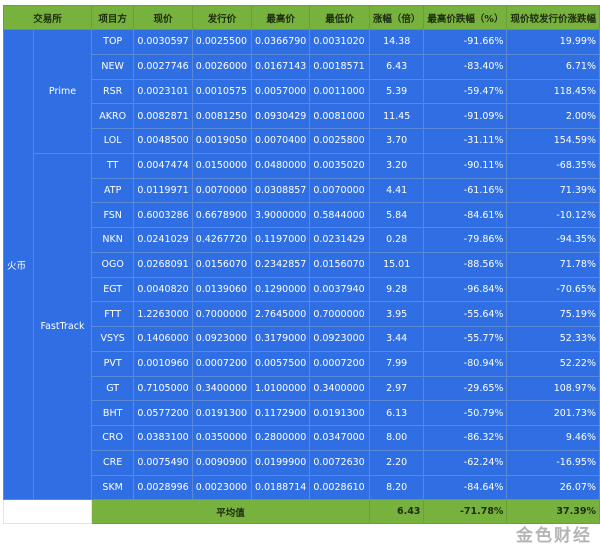 The image size is (600, 549). What do you see at coordinates (112, 215) in the screenshot?
I see `cell-project: FSN` at bounding box center [112, 215].